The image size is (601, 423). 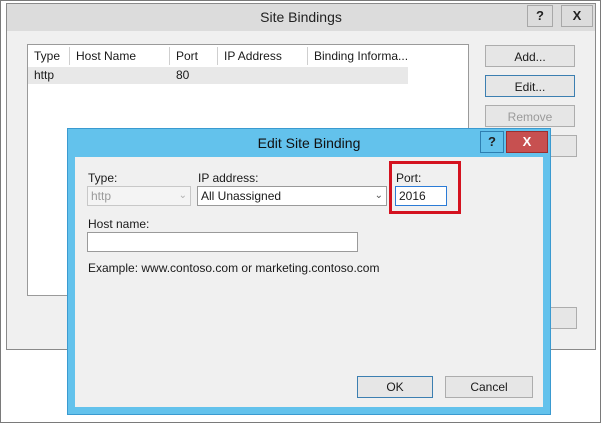 I want to click on edit-binding-title: Edit Site Binding, so click(x=309, y=143).